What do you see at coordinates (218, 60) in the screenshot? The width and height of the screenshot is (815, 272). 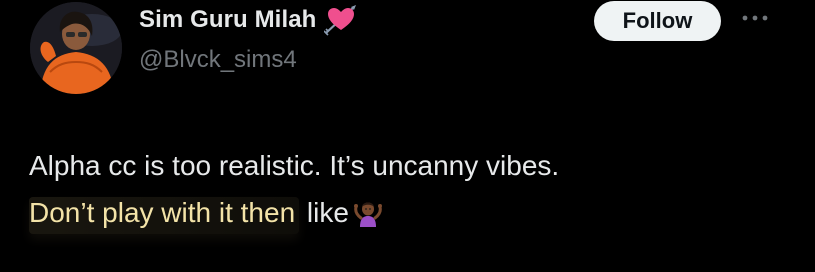 I see `author-handle: @Blvck_sims4` at bounding box center [218, 60].